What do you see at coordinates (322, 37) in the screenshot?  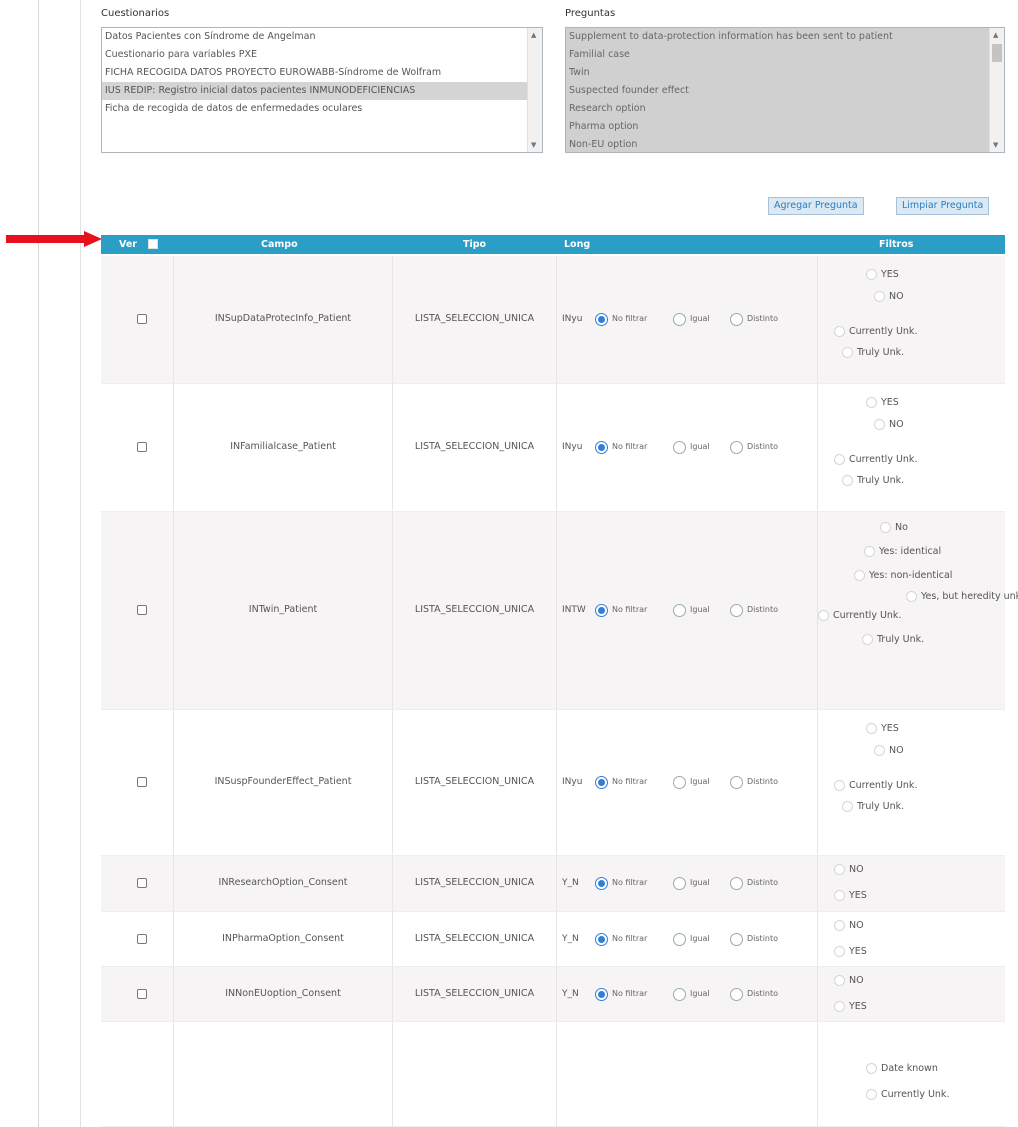 I see `questionnaire-item: Datos Pacientes con Síndrome de Angelman` at bounding box center [322, 37].